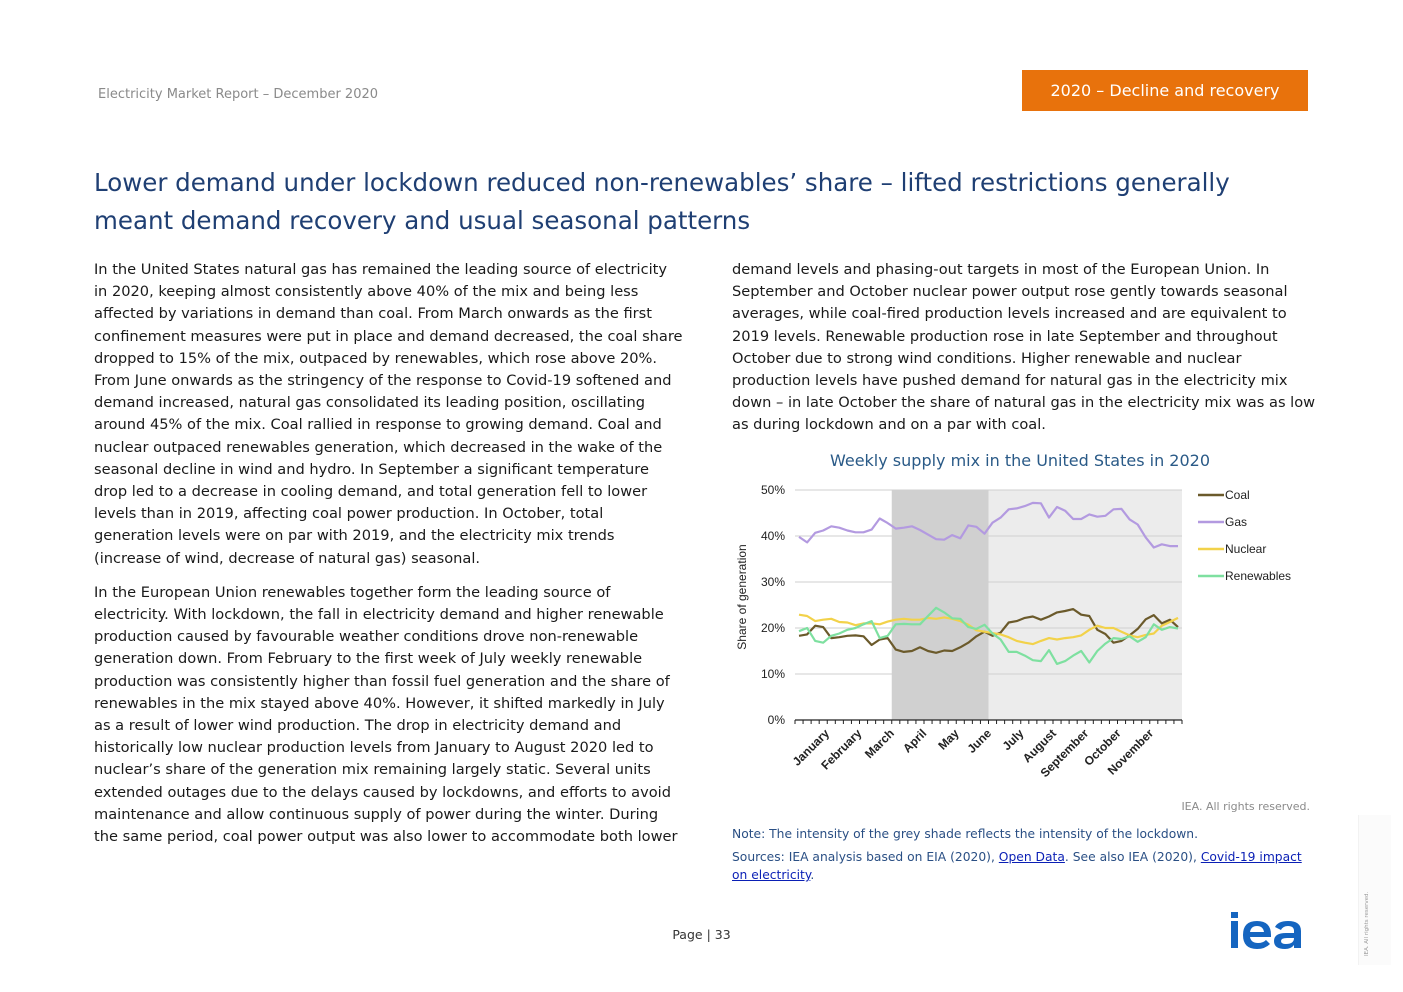 The image size is (1403, 992). Describe the element at coordinates (1085, 605) in the screenshot. I see `shade-light-lockdown` at that location.